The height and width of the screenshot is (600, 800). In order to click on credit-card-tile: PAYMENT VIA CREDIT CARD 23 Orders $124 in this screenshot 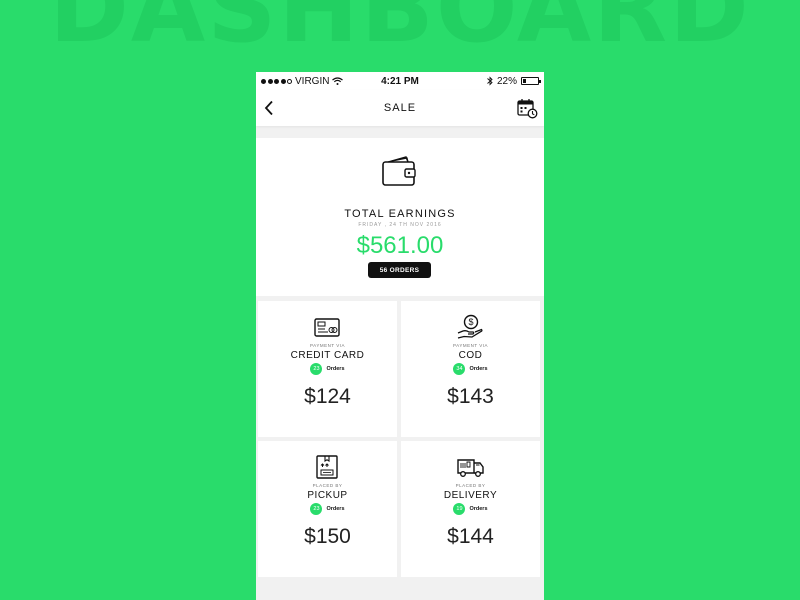, I will do `click(327, 369)`.